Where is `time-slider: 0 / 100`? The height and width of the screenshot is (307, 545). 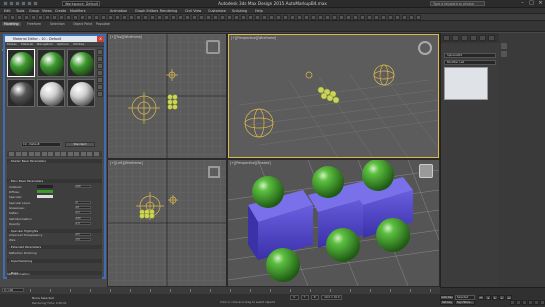 time-slider: 0 / 100 is located at coordinates (13, 290).